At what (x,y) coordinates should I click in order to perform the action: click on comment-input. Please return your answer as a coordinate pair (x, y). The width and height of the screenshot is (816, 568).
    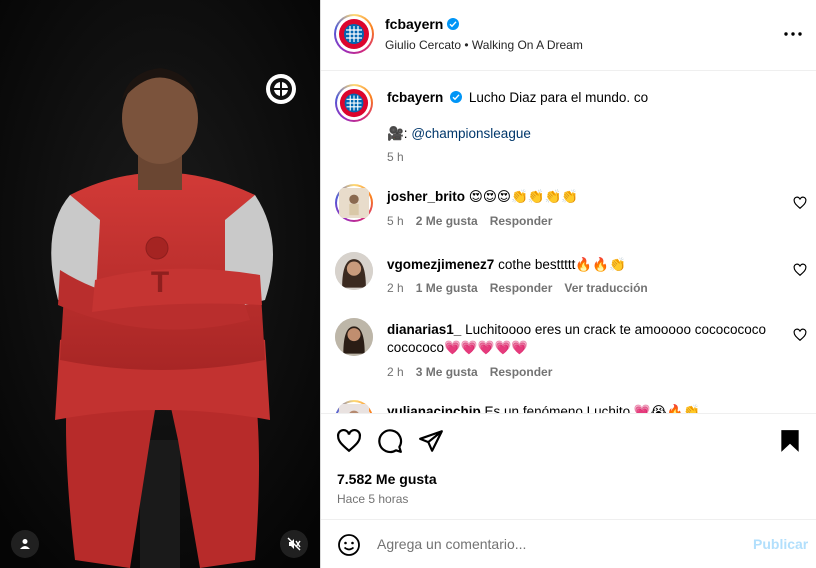
    Looking at the image, I should click on (552, 544).